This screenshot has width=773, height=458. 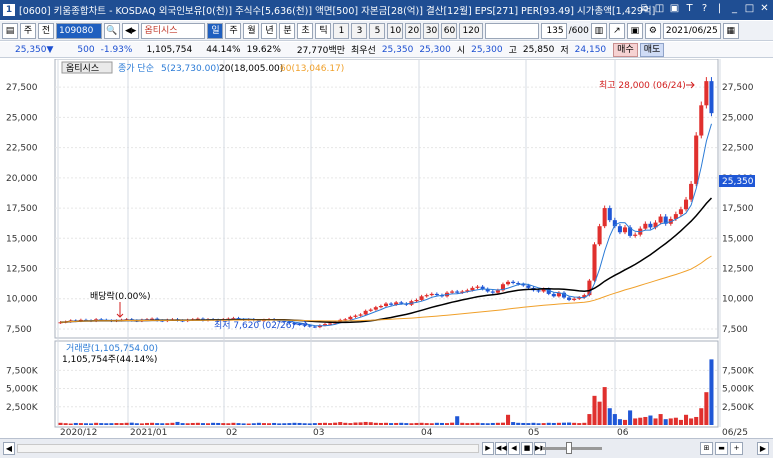 What do you see at coordinates (254, 325) in the screenshot?
I see `low-annotation: 최저 7,620 (02/26)` at bounding box center [254, 325].